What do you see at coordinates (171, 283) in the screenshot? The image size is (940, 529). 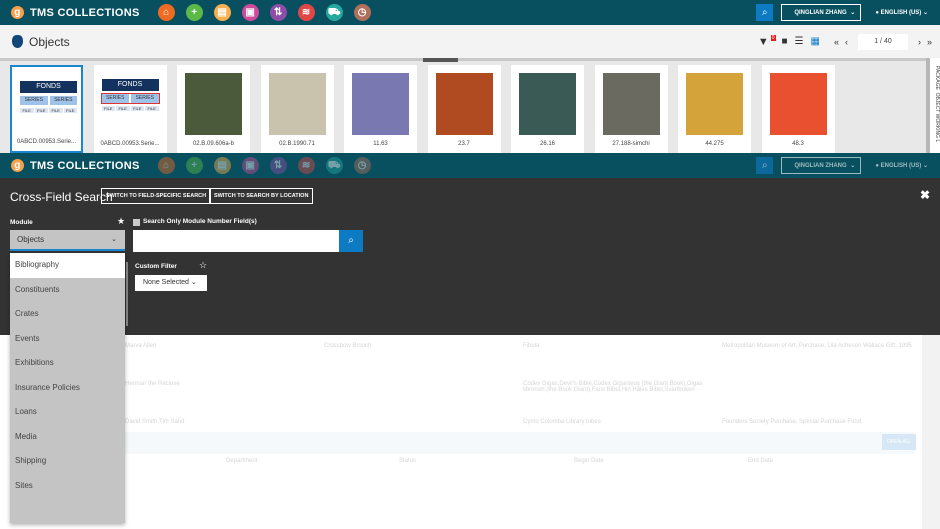 I see `custom-filter-select: None Selected ⌄` at bounding box center [171, 283].